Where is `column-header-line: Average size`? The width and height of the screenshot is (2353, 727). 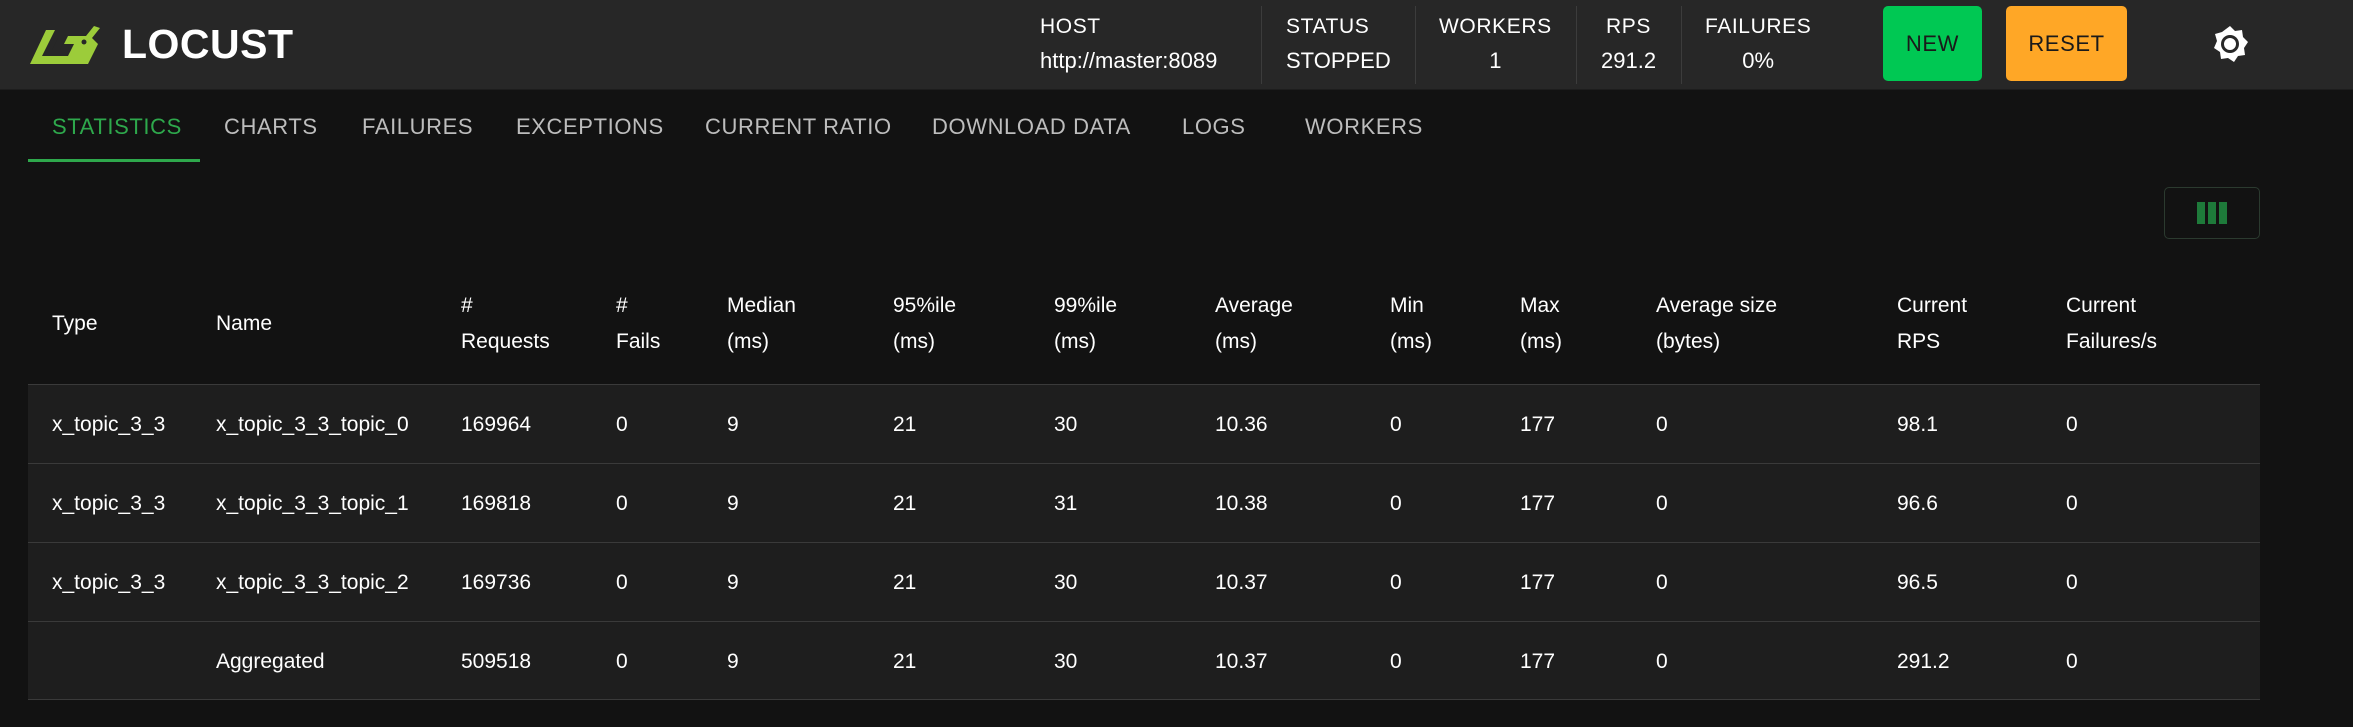
column-header-line: Average size is located at coordinates (1717, 305).